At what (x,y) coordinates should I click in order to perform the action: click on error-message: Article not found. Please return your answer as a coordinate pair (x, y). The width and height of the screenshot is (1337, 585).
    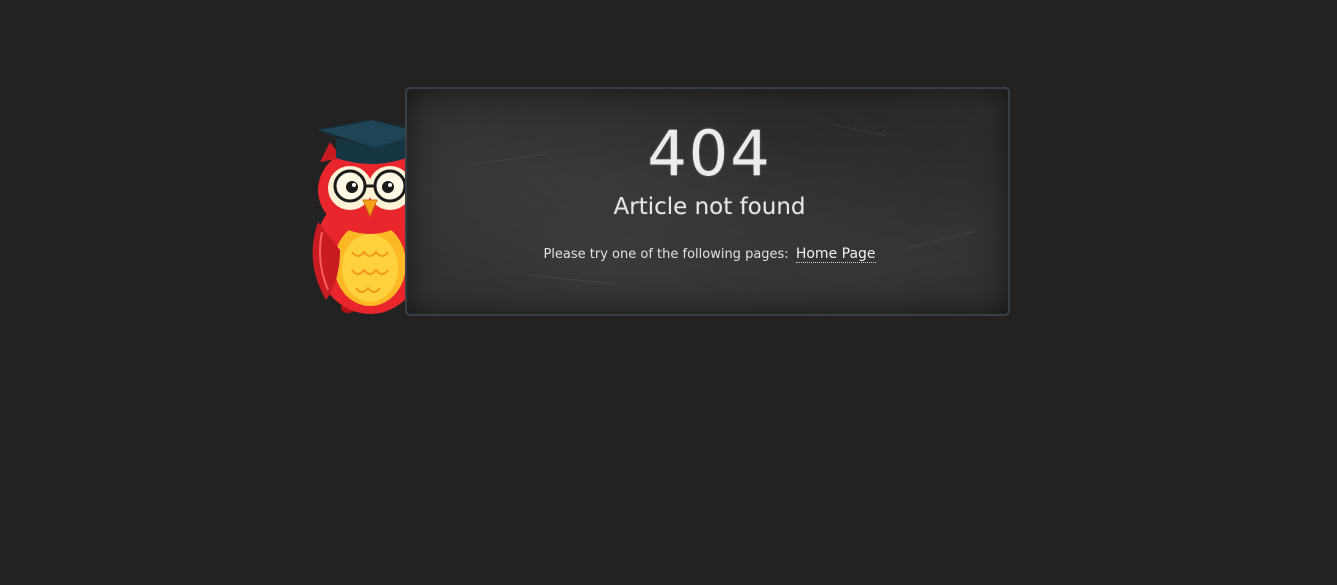
    Looking at the image, I should click on (709, 207).